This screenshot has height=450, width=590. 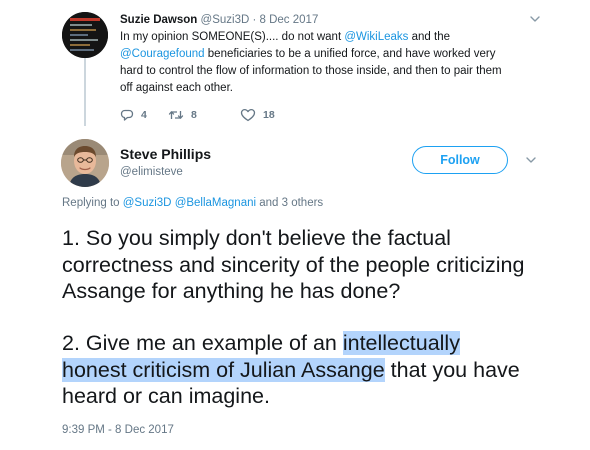 What do you see at coordinates (118, 430) in the screenshot?
I see `tweet-timestamp: 9:39 PM - 8 Dec 2017` at bounding box center [118, 430].